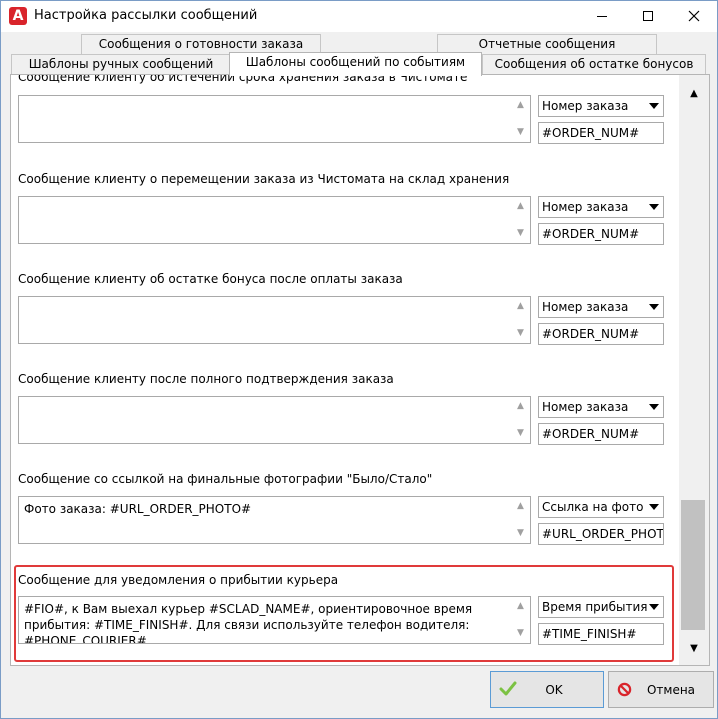 The width and height of the screenshot is (718, 719). I want to click on variable-select: Ссылка на фото, so click(601, 507).